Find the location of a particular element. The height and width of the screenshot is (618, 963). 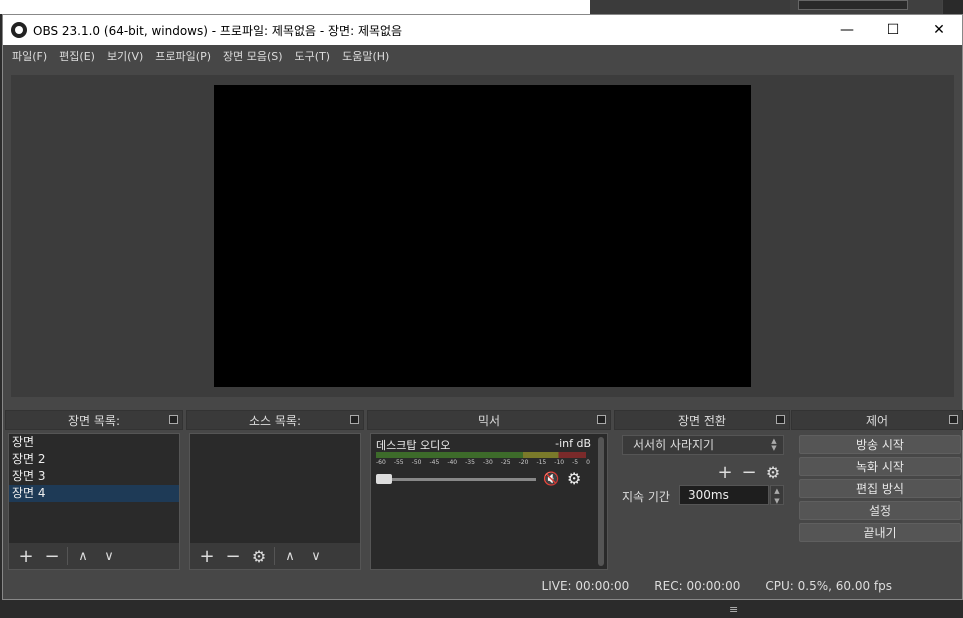

sources-dock-label: 소스 목록: is located at coordinates (275, 420).